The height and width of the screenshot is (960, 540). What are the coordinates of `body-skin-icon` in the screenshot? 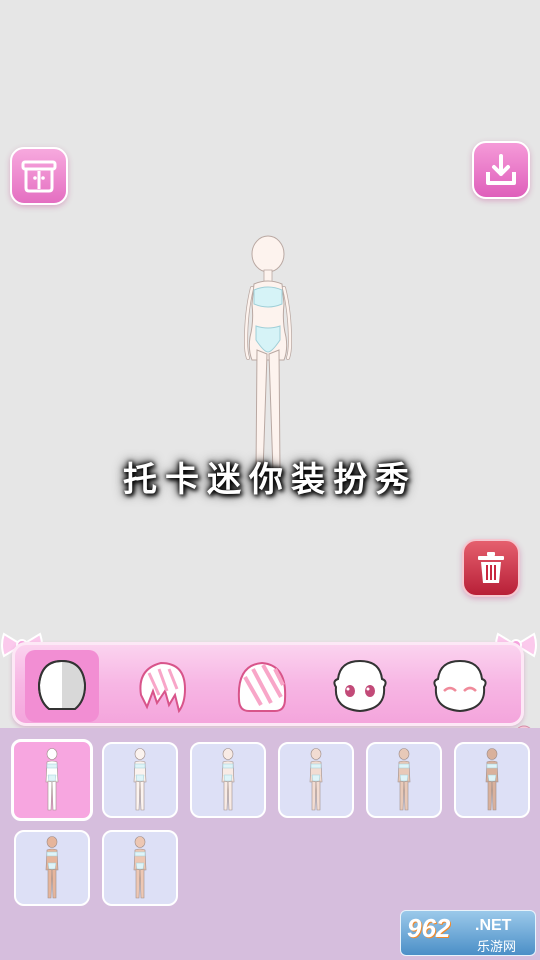 It's located at (62, 684).